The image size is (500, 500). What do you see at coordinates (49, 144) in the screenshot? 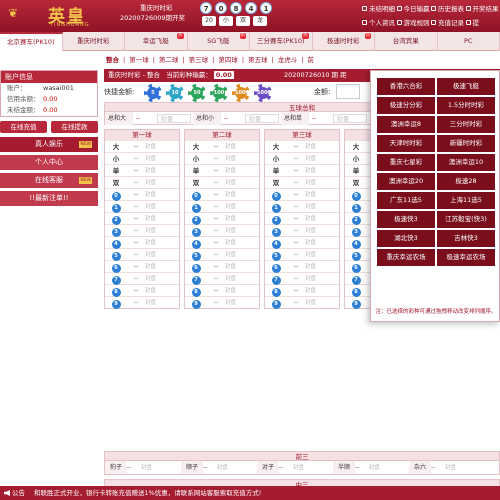
I see `live-casino-link: 真人娱乐 NEW` at bounding box center [49, 144].